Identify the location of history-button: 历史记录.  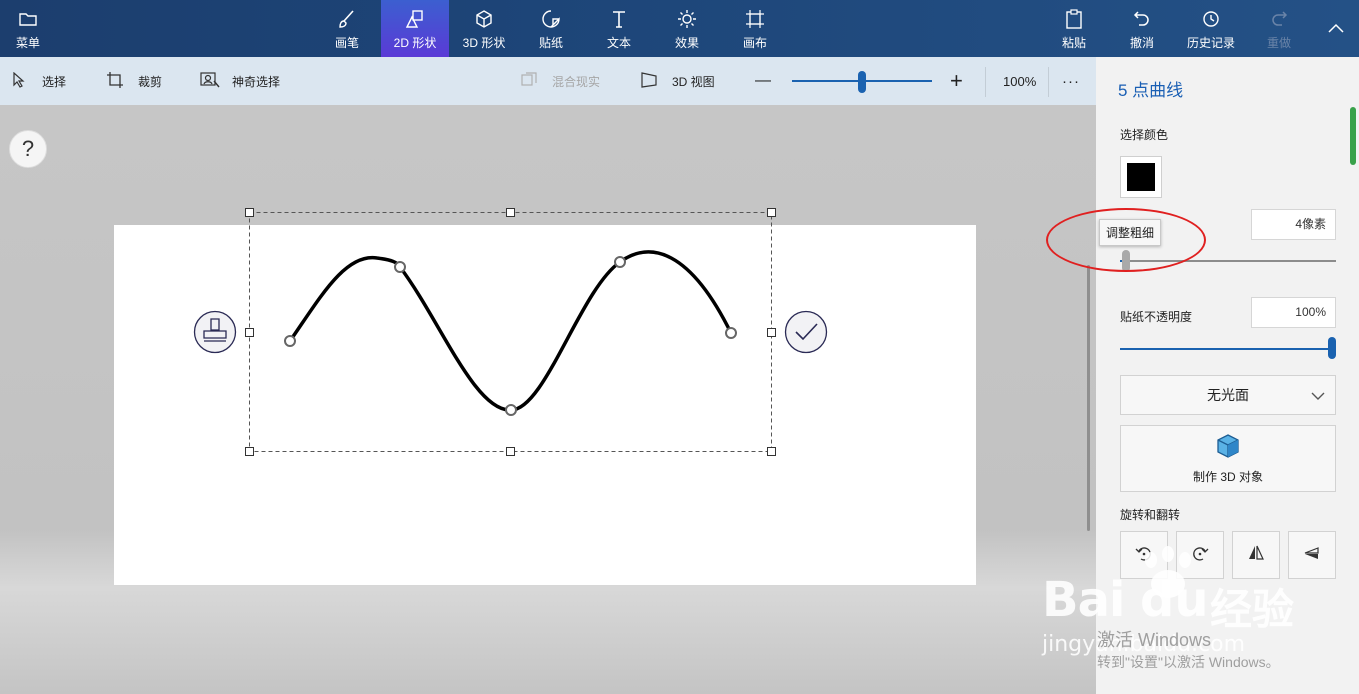
(1211, 28).